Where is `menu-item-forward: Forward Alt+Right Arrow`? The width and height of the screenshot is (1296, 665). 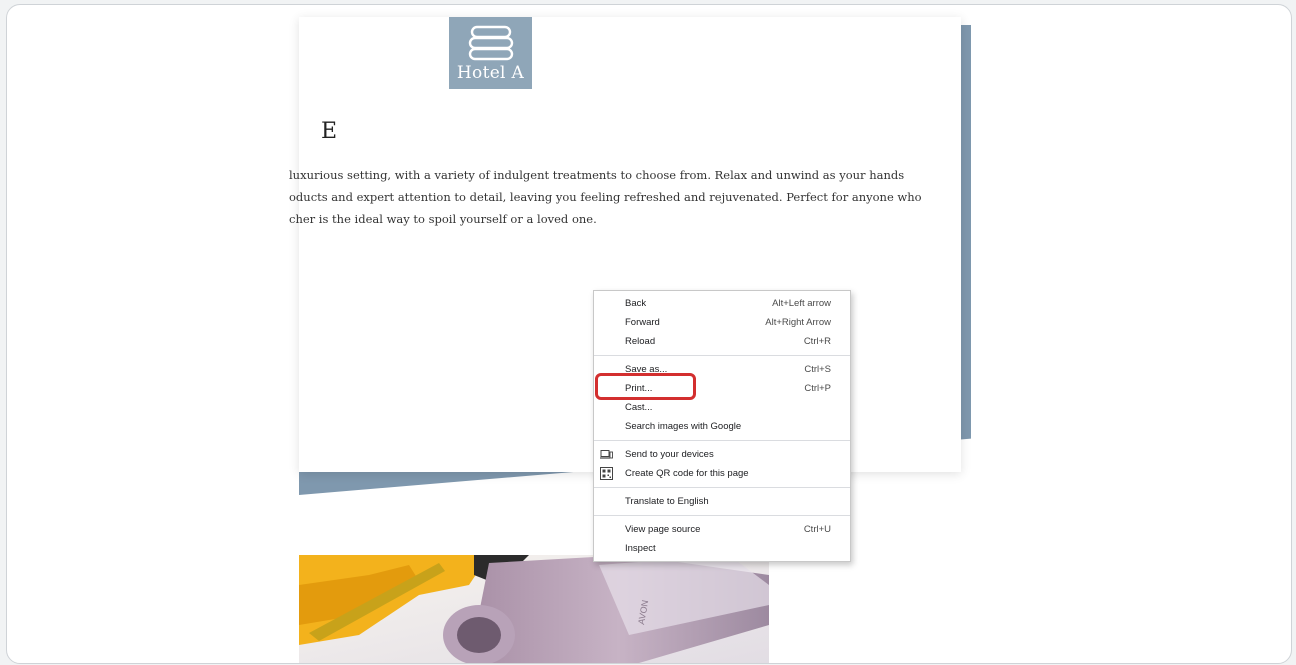 menu-item-forward: Forward Alt+Right Arrow is located at coordinates (722, 322).